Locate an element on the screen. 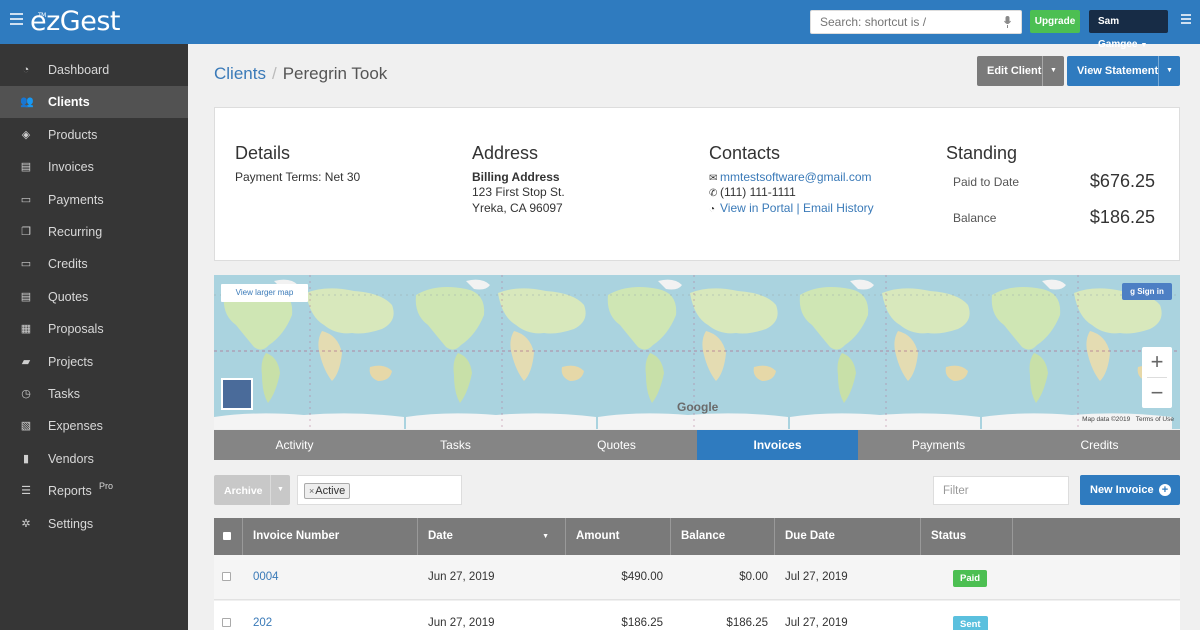 The height and width of the screenshot is (630, 1200). email-history-link: Email History is located at coordinates (838, 208).